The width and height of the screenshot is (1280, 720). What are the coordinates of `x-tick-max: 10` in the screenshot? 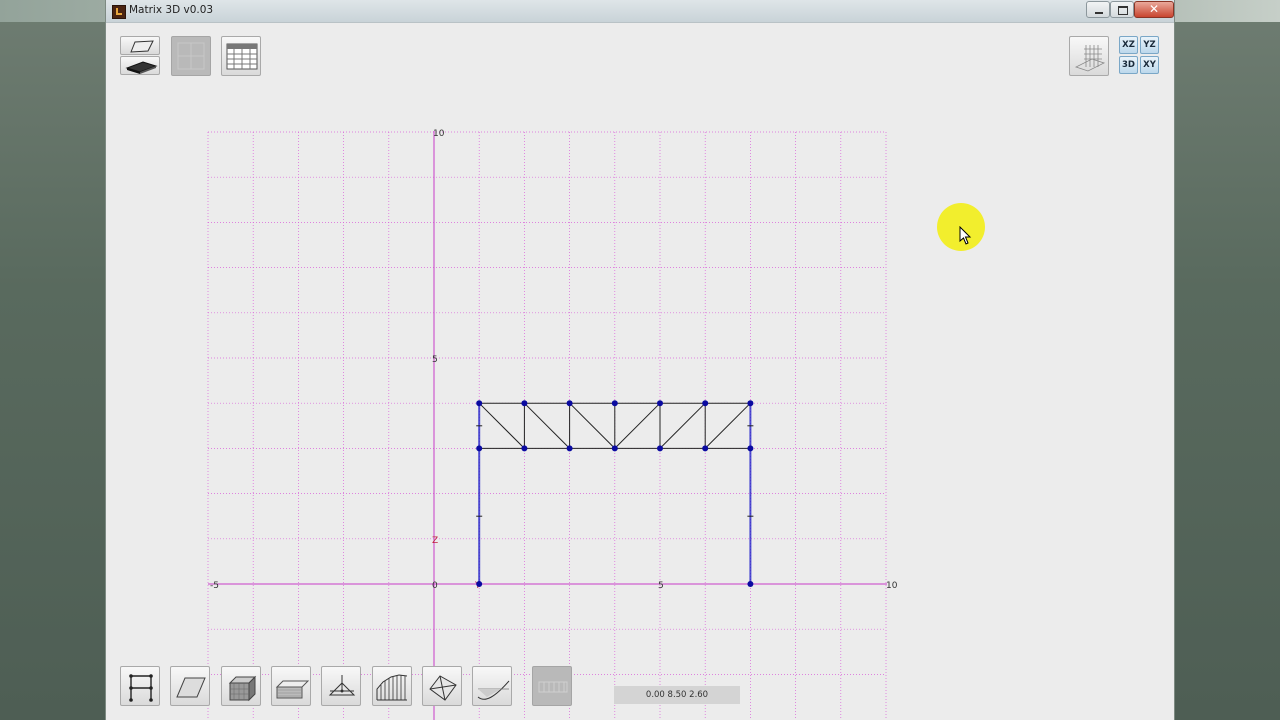 It's located at (892, 586).